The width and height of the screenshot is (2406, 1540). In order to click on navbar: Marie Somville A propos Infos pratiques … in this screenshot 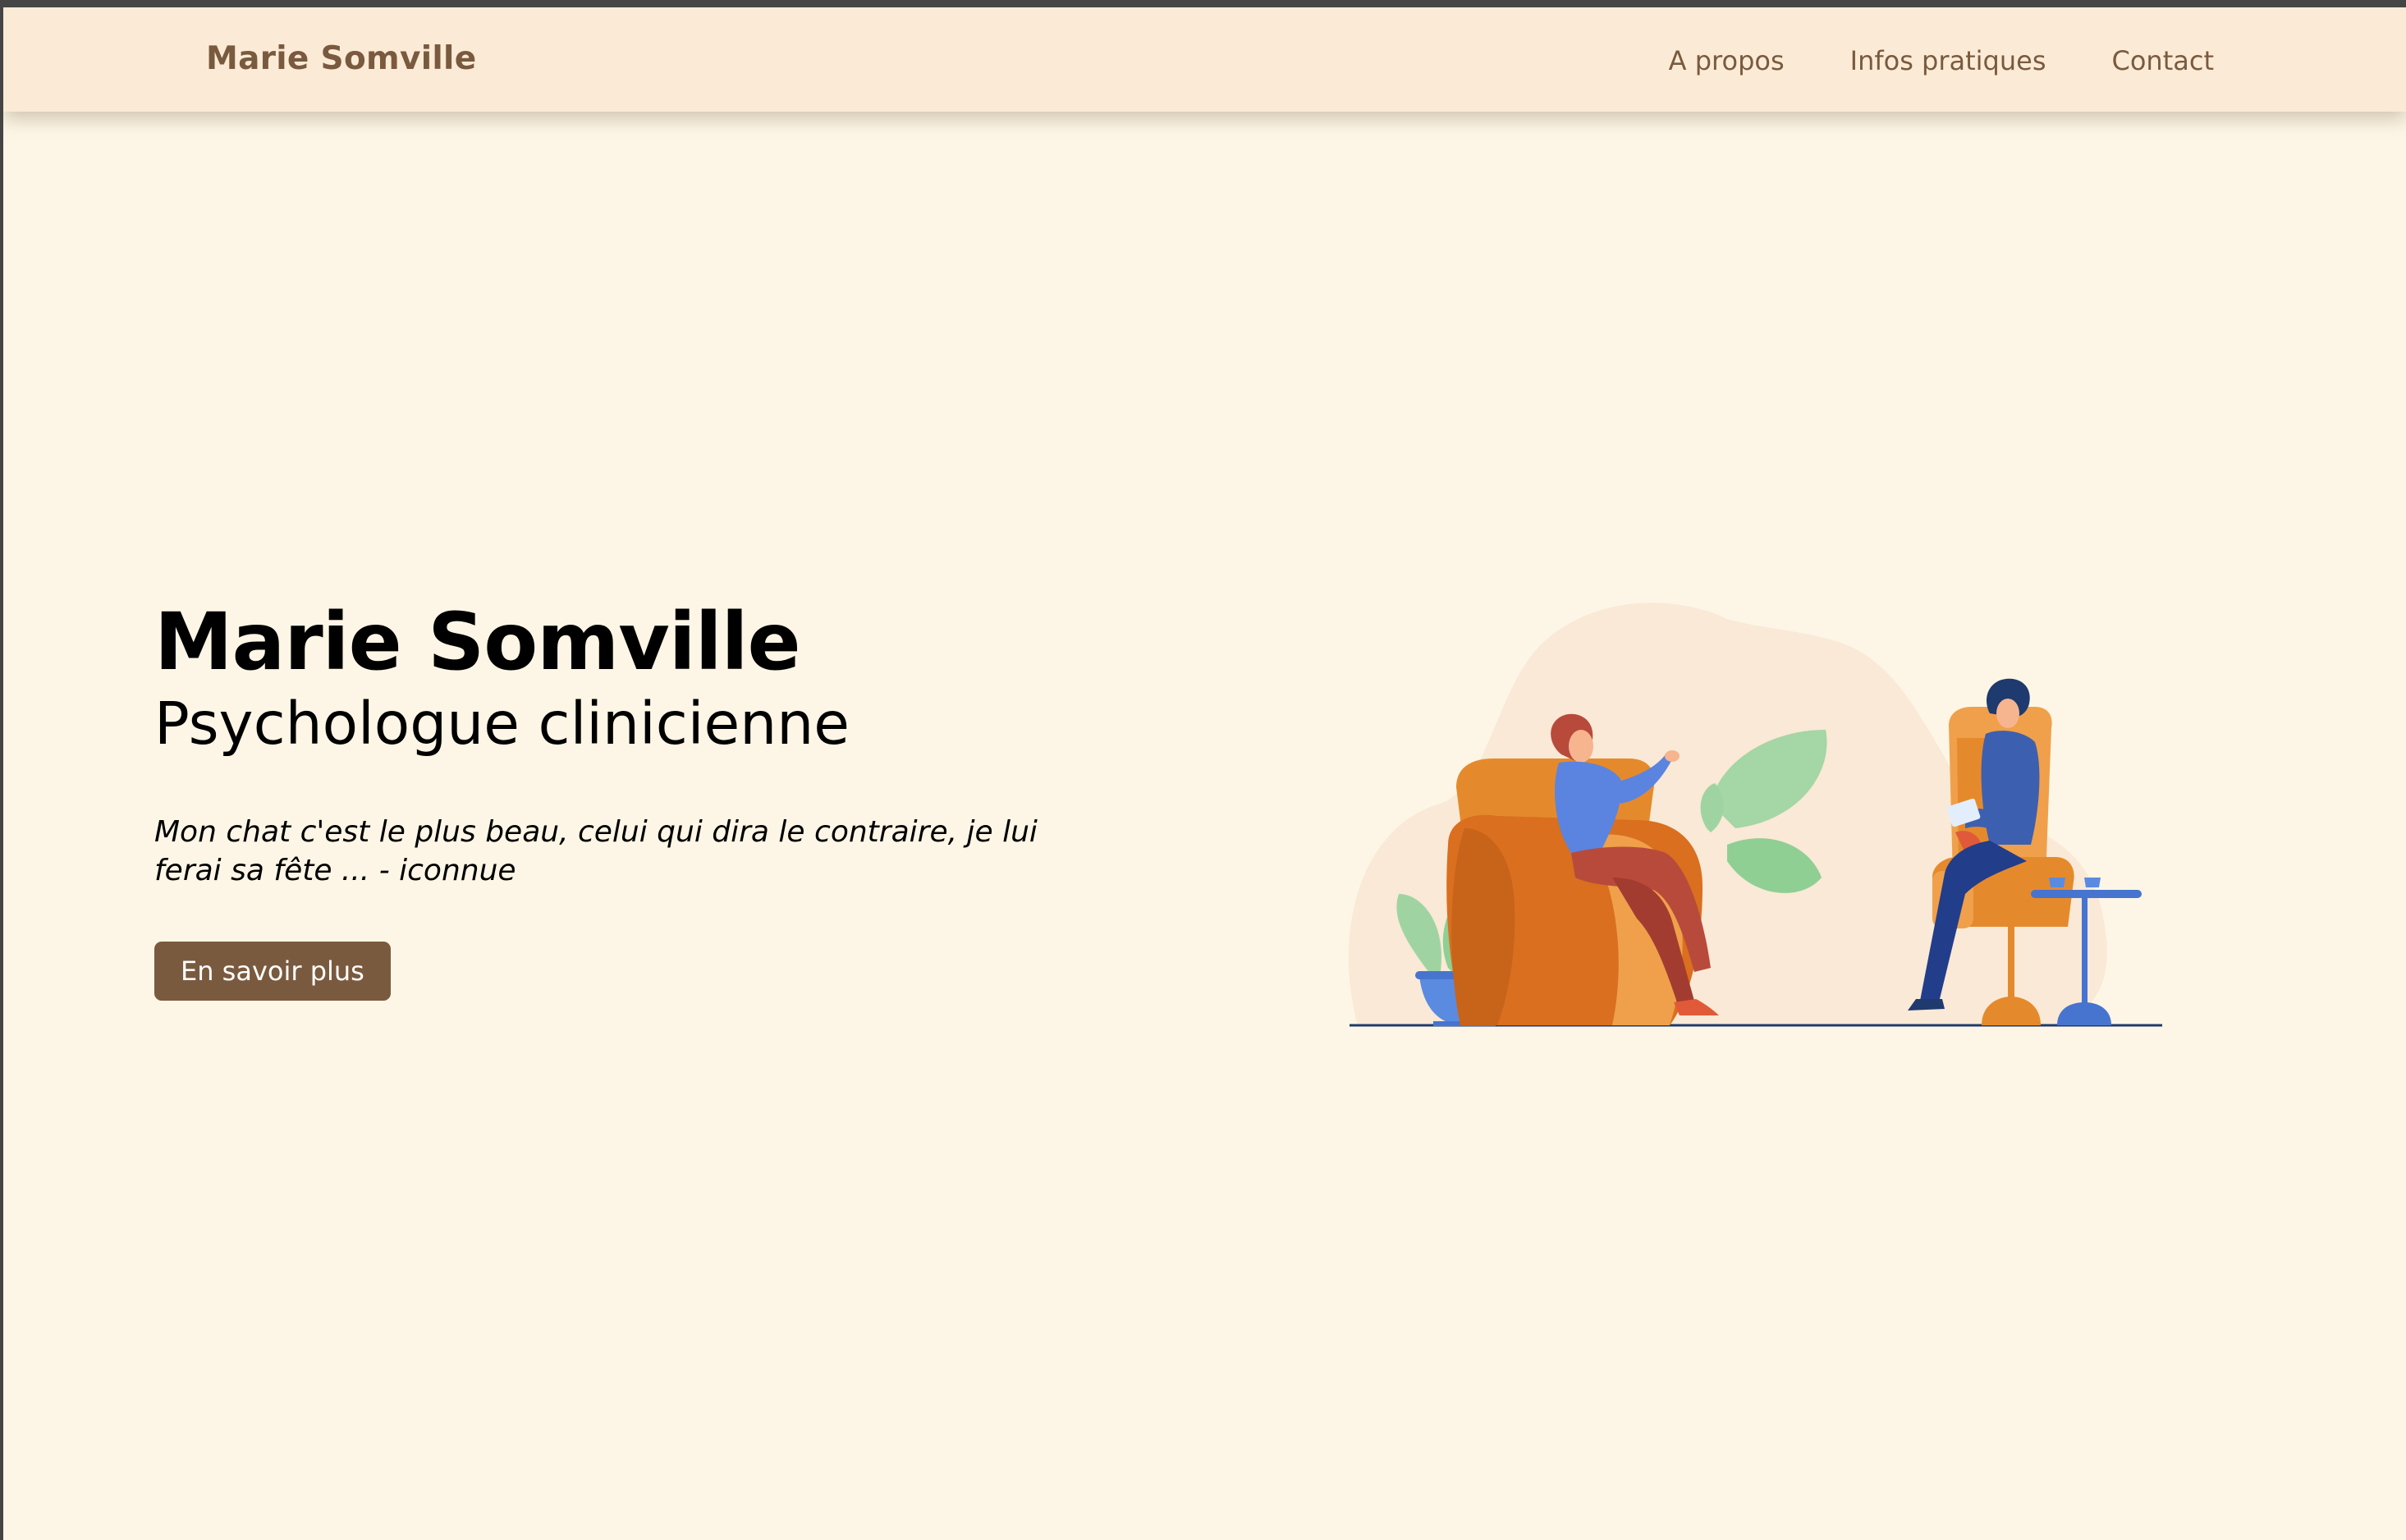, I will do `click(1204, 60)`.